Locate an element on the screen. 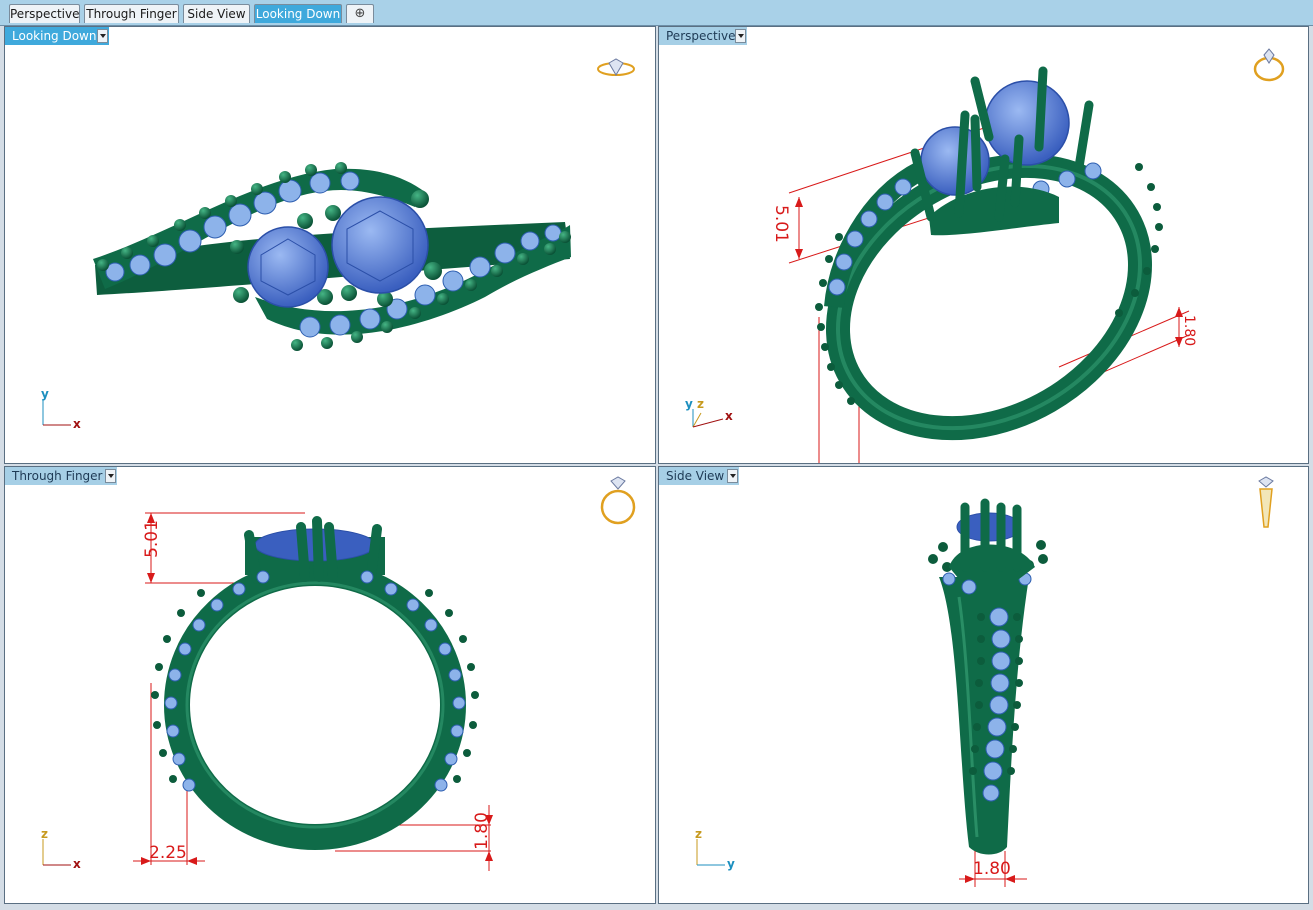 The height and width of the screenshot is (910, 1313). tab-through-finger: Through Finger is located at coordinates (131, 13).